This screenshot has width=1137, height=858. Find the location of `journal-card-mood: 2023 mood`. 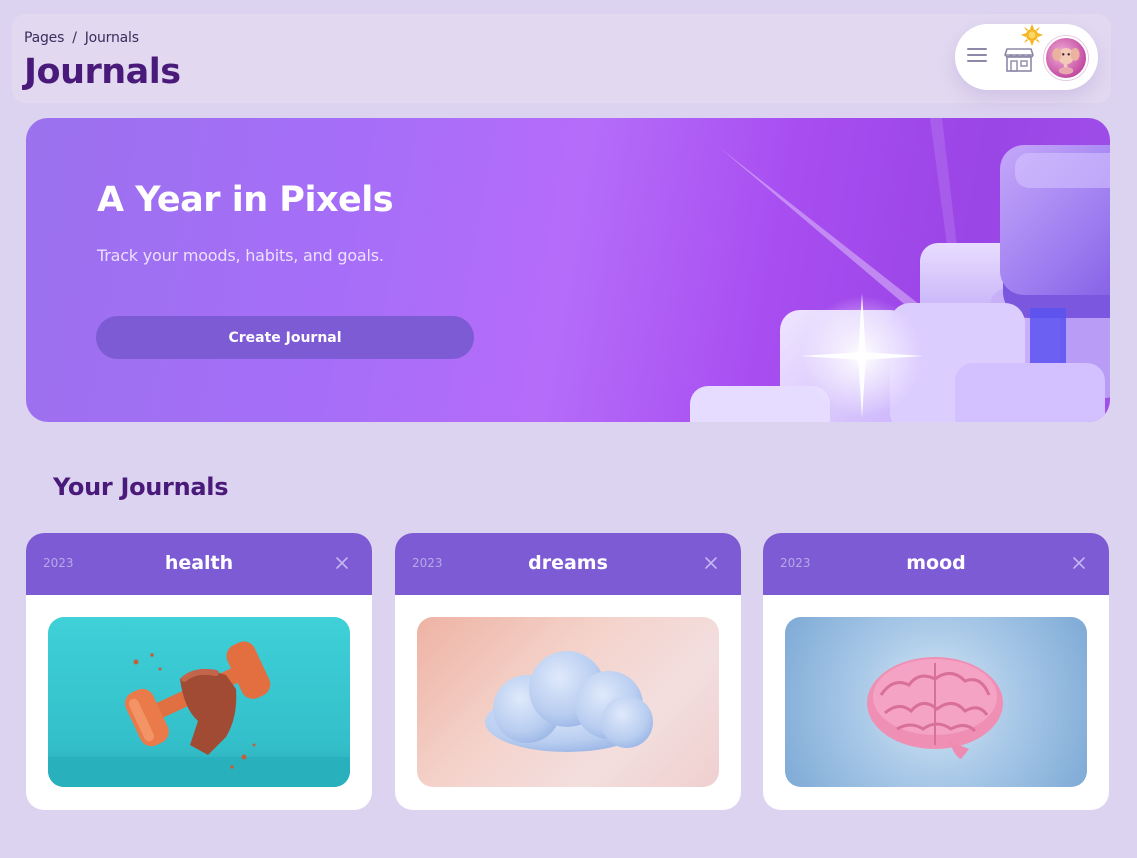

journal-card-mood: 2023 mood is located at coordinates (936, 671).